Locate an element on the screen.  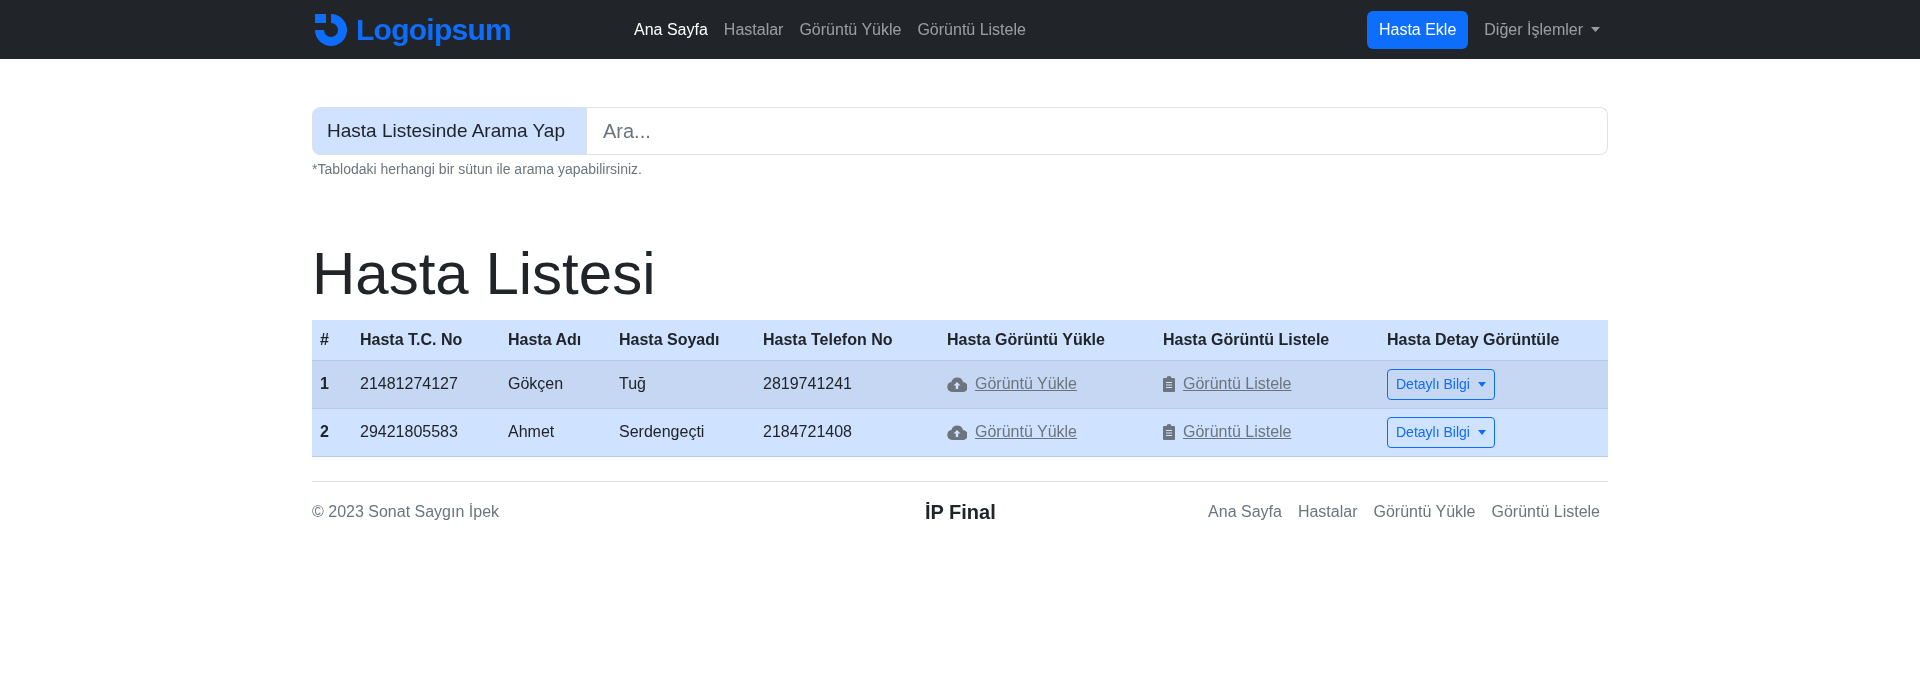
column-header: Hasta Görüntü Yükle is located at coordinates (1026, 339).